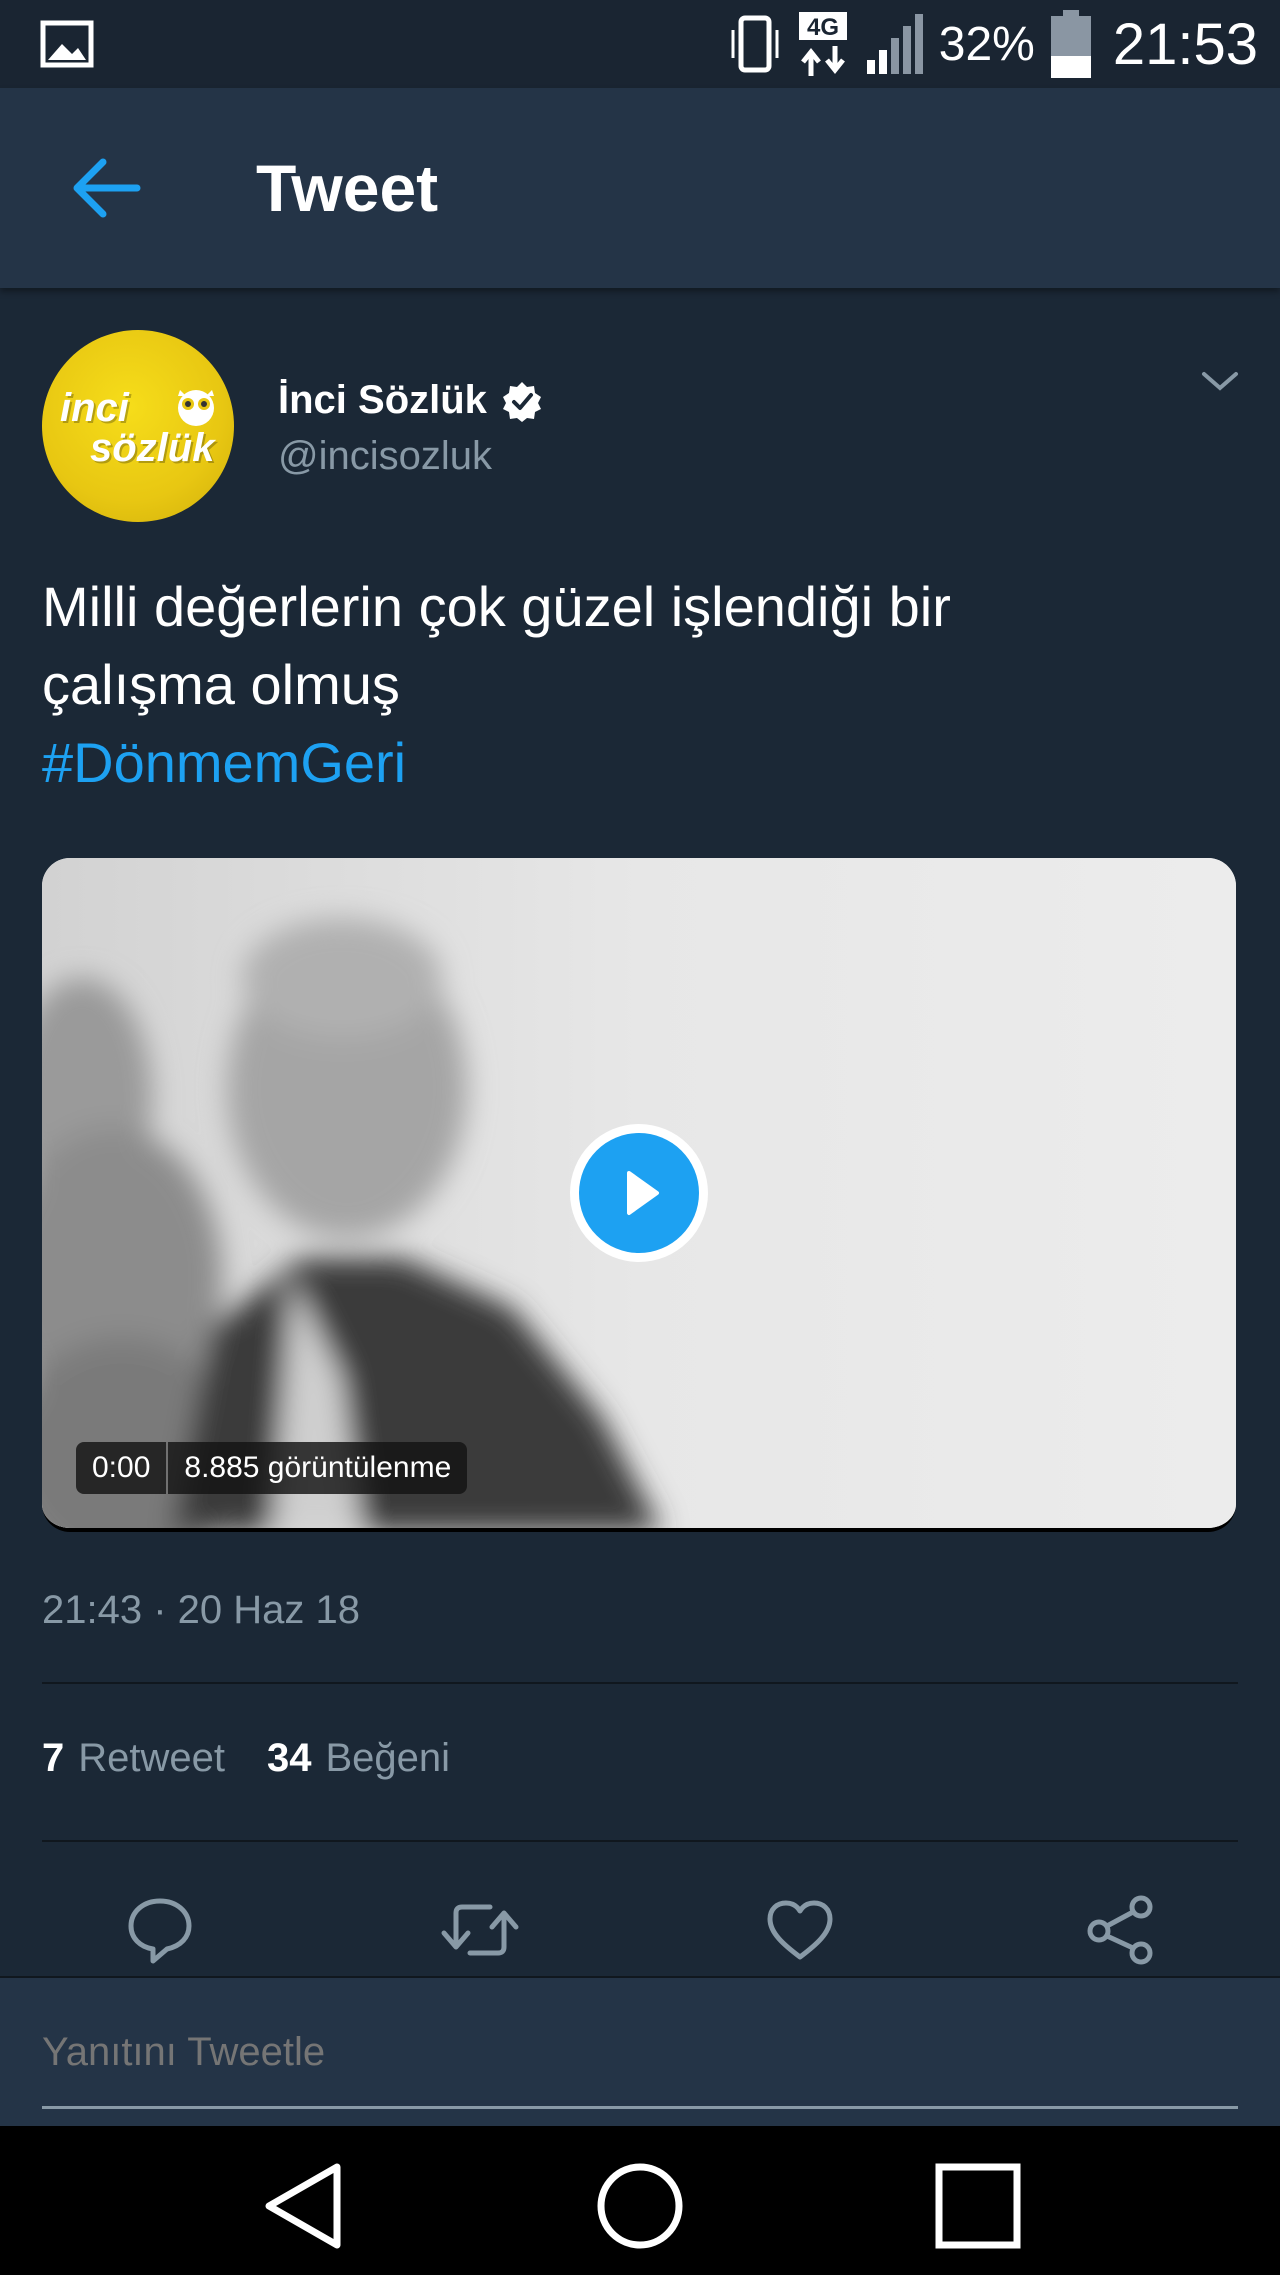 The width and height of the screenshot is (1280, 2275). I want to click on reply-input, so click(640, 2052).